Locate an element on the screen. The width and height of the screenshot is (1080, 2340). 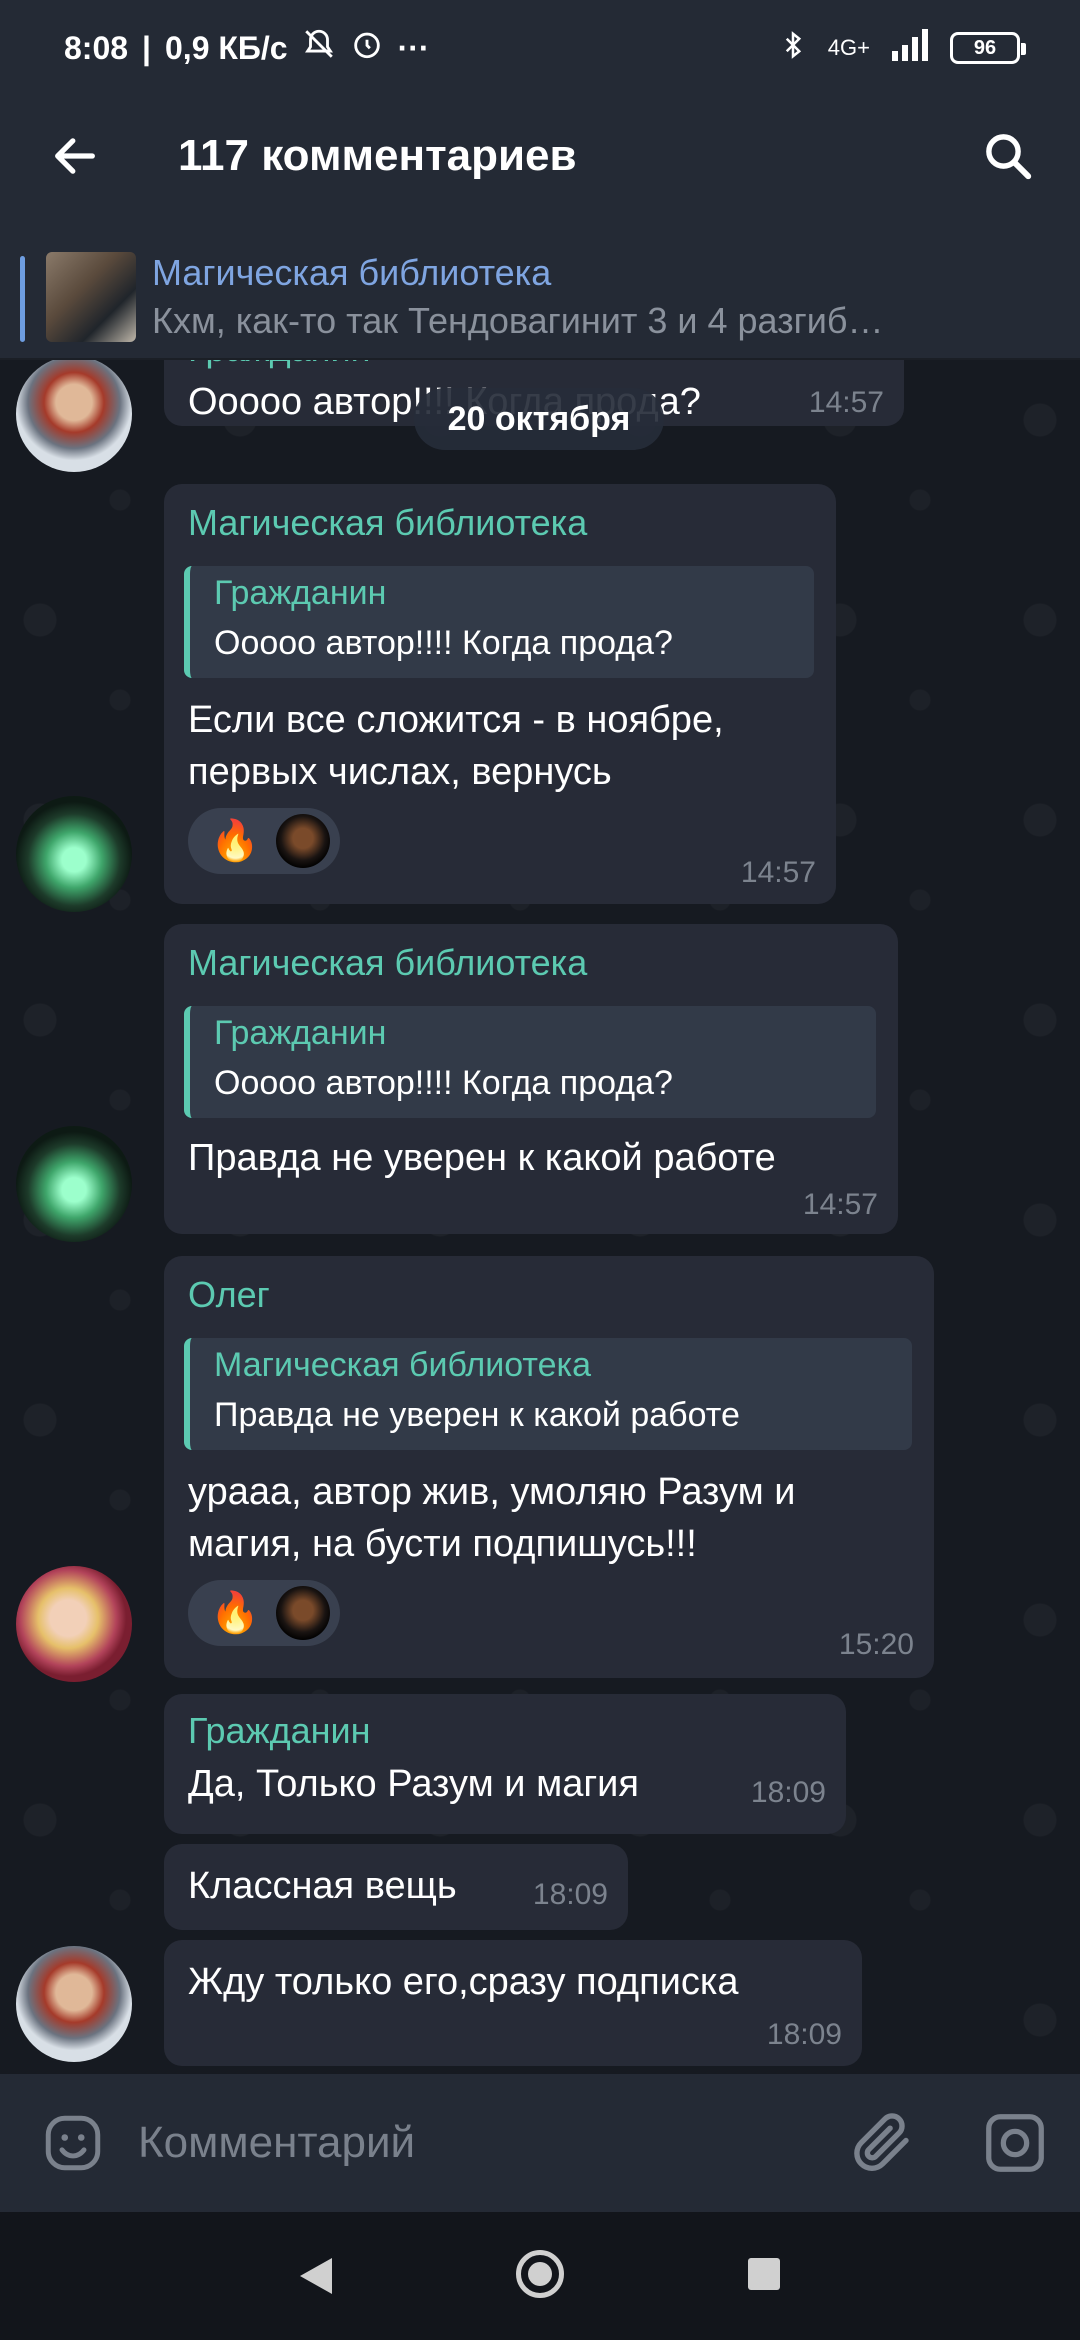
battery-level: 96 is located at coordinates (985, 47).